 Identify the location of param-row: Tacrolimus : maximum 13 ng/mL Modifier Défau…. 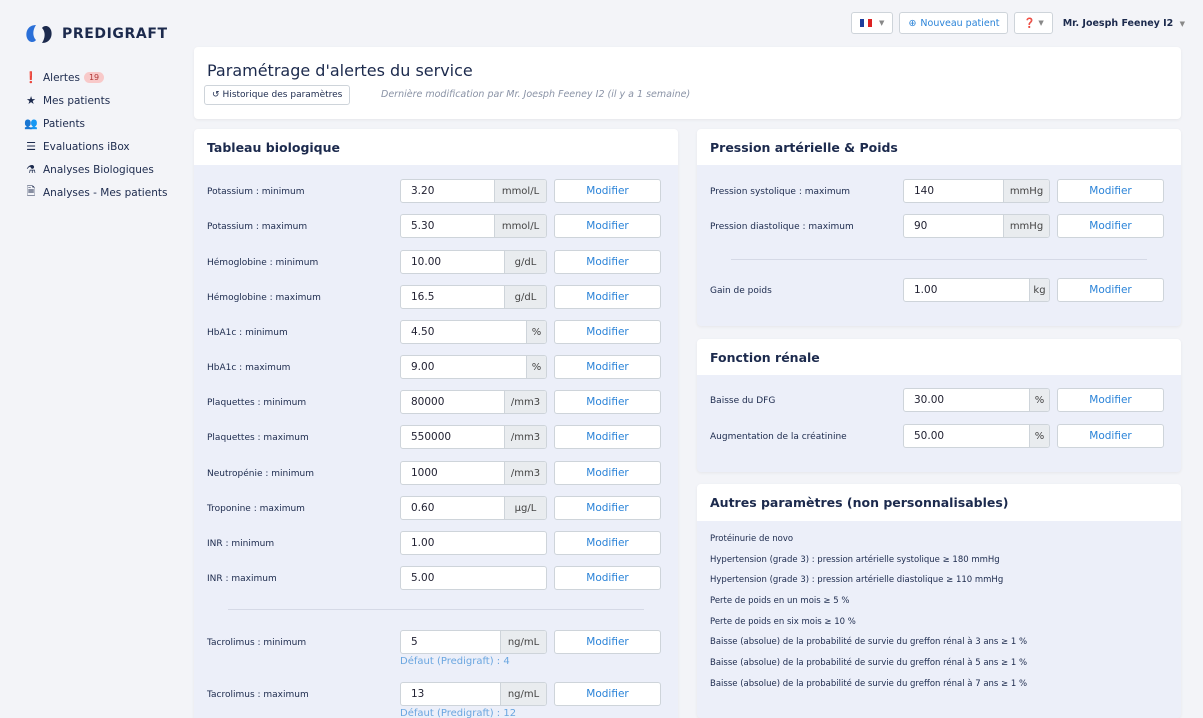
(436, 700).